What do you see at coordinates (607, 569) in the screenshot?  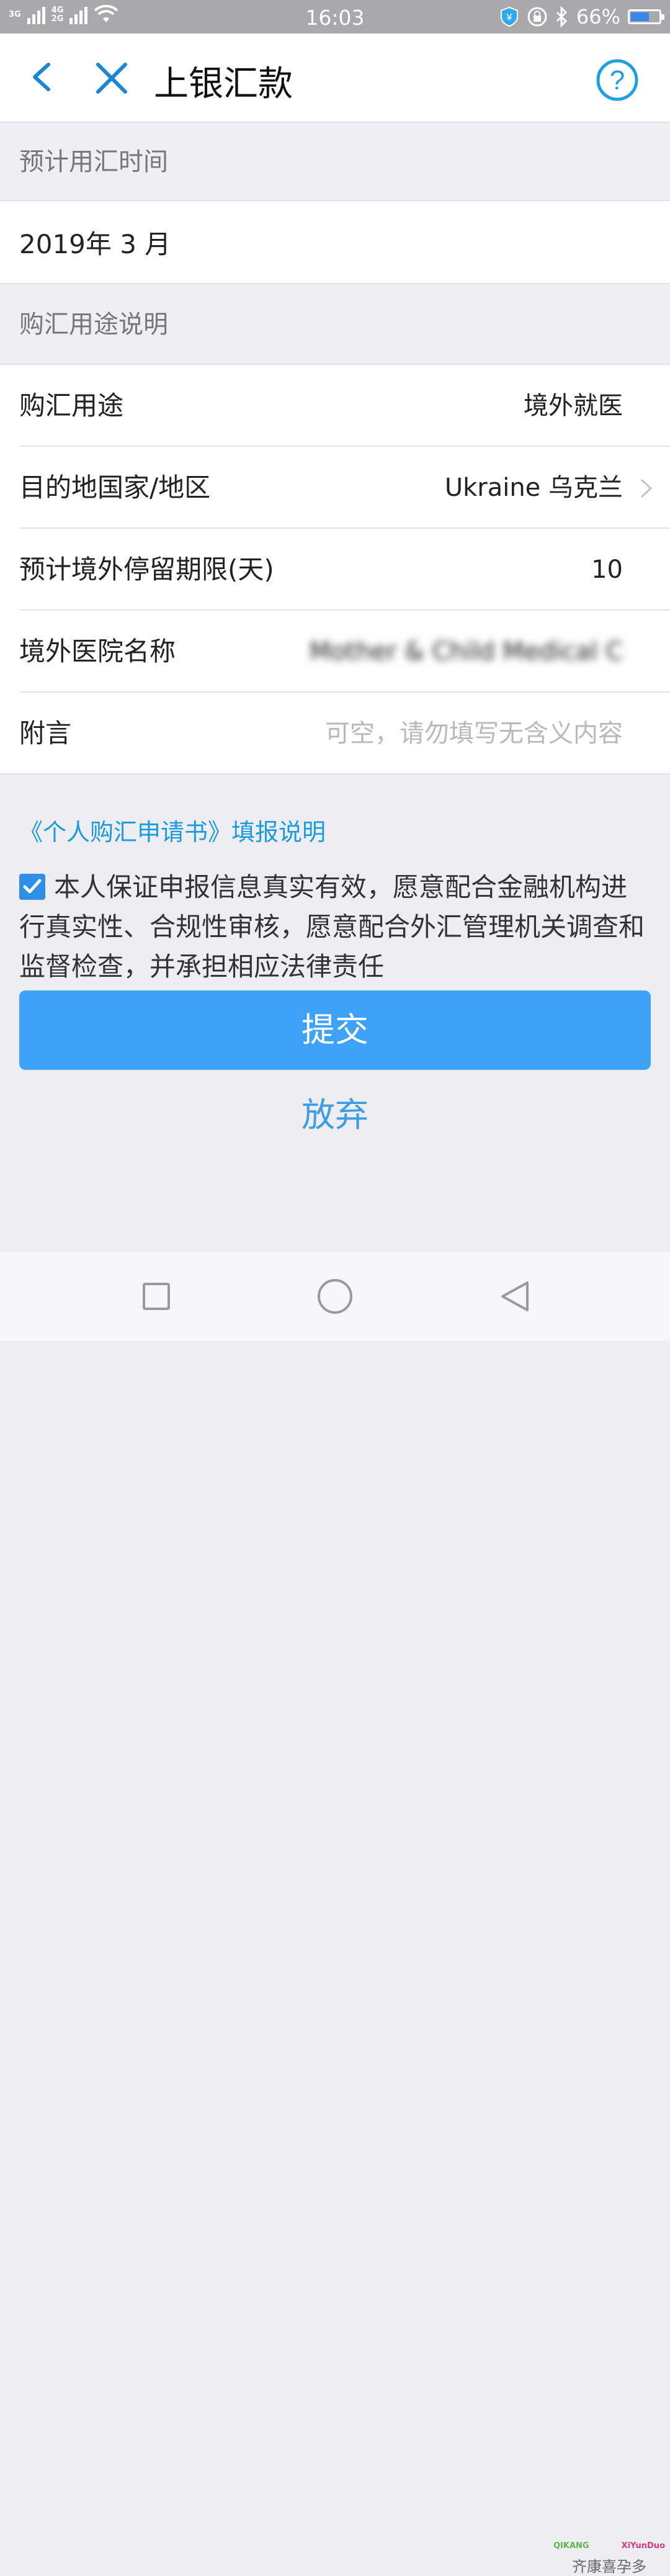 I see `row-value: 10` at bounding box center [607, 569].